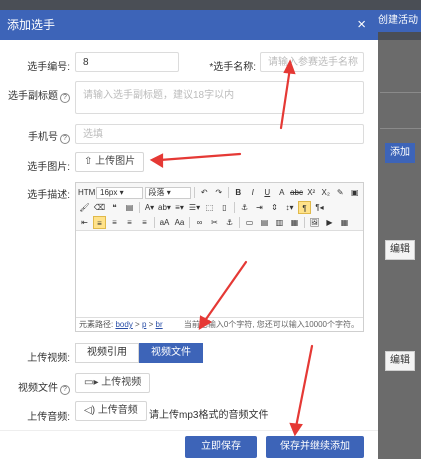 This screenshot has height=459, width=421. I want to click on word-count: 当前已输入0个字符, 您还可以输入10000个字符。, so click(271, 324).